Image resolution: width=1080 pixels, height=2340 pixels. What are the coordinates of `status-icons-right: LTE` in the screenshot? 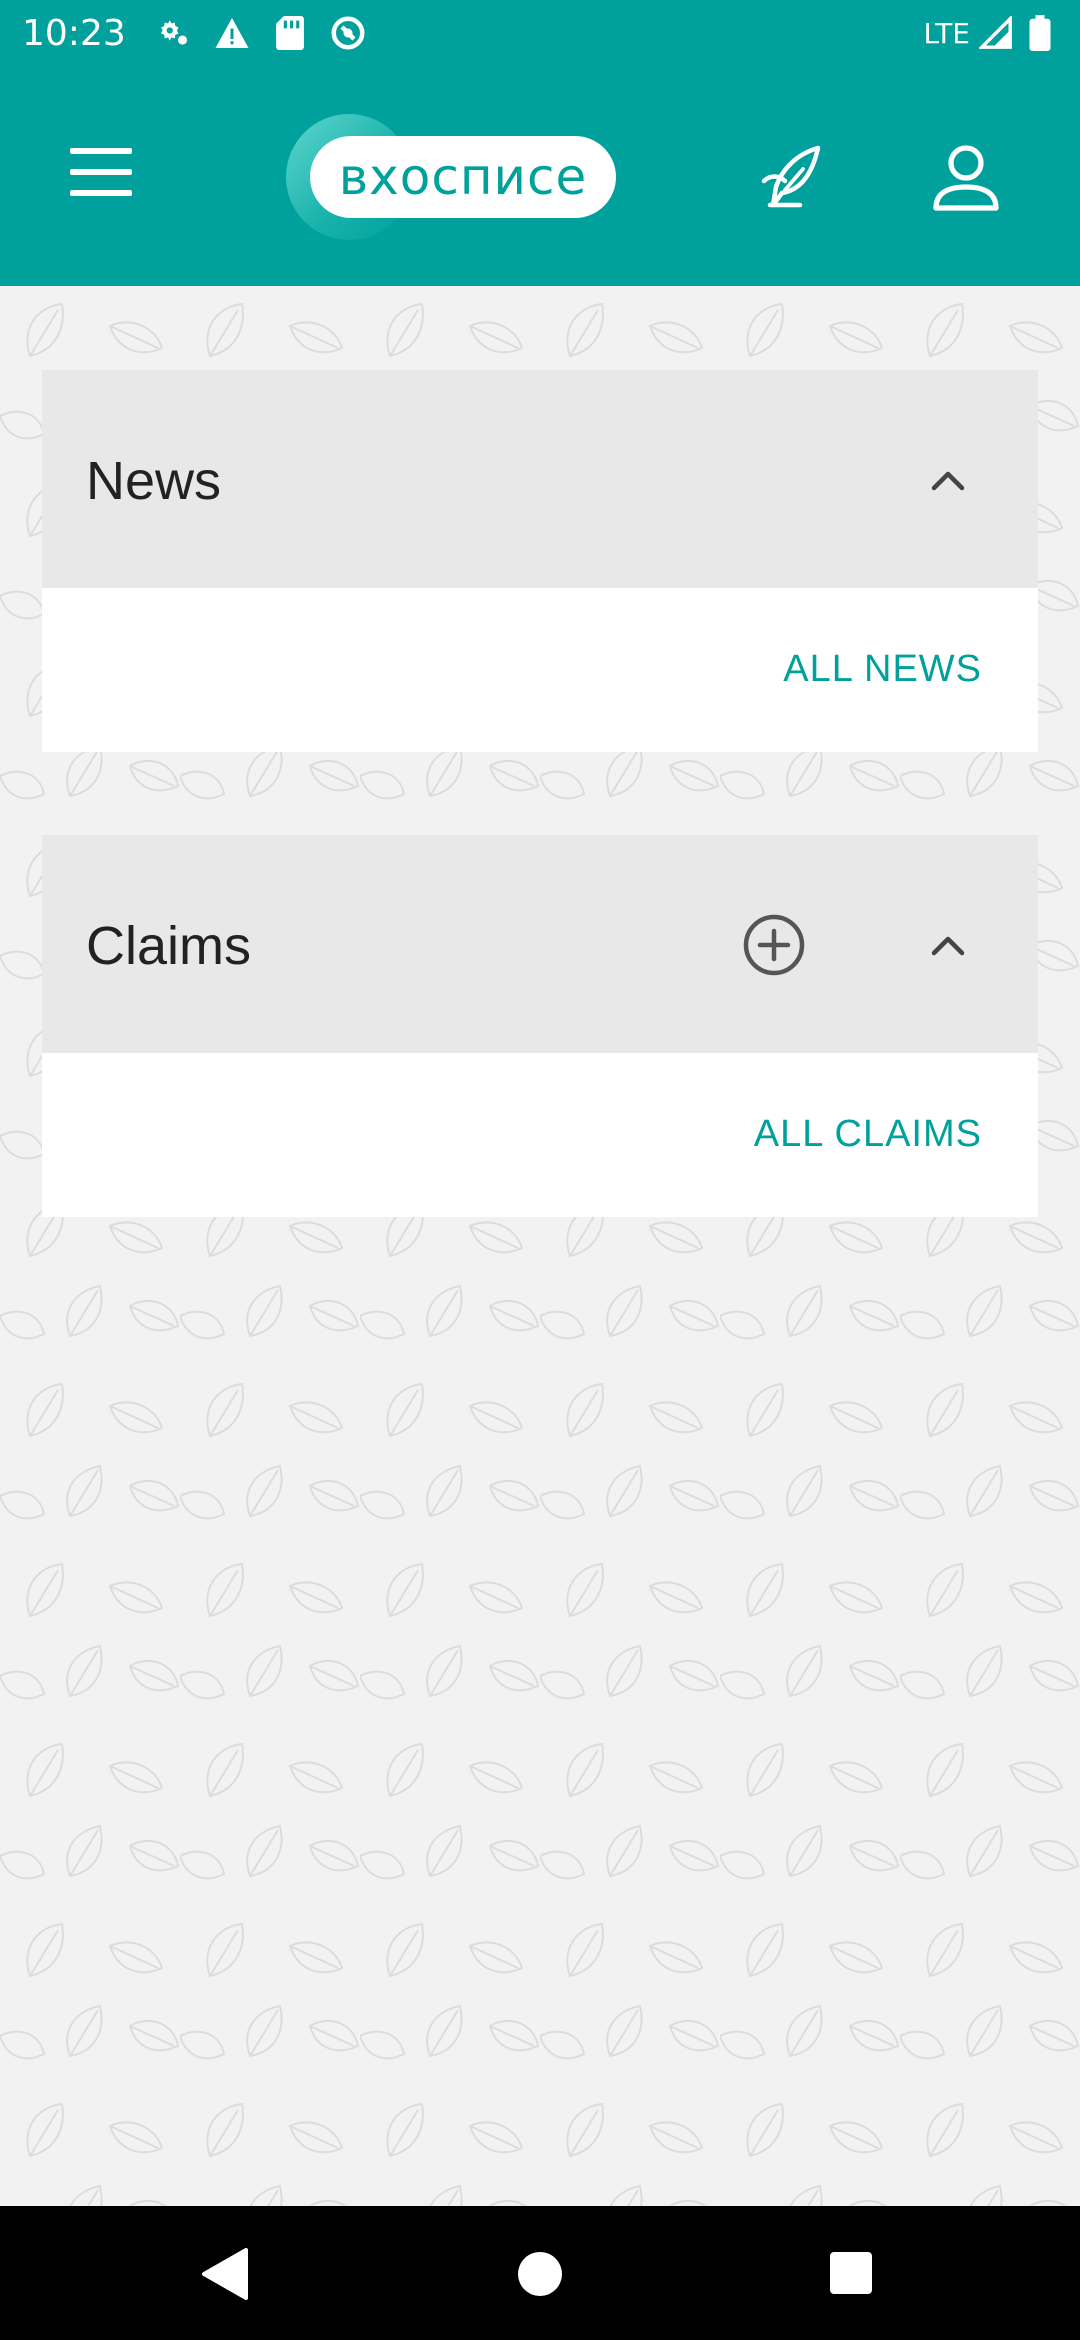 It's located at (990, 33).